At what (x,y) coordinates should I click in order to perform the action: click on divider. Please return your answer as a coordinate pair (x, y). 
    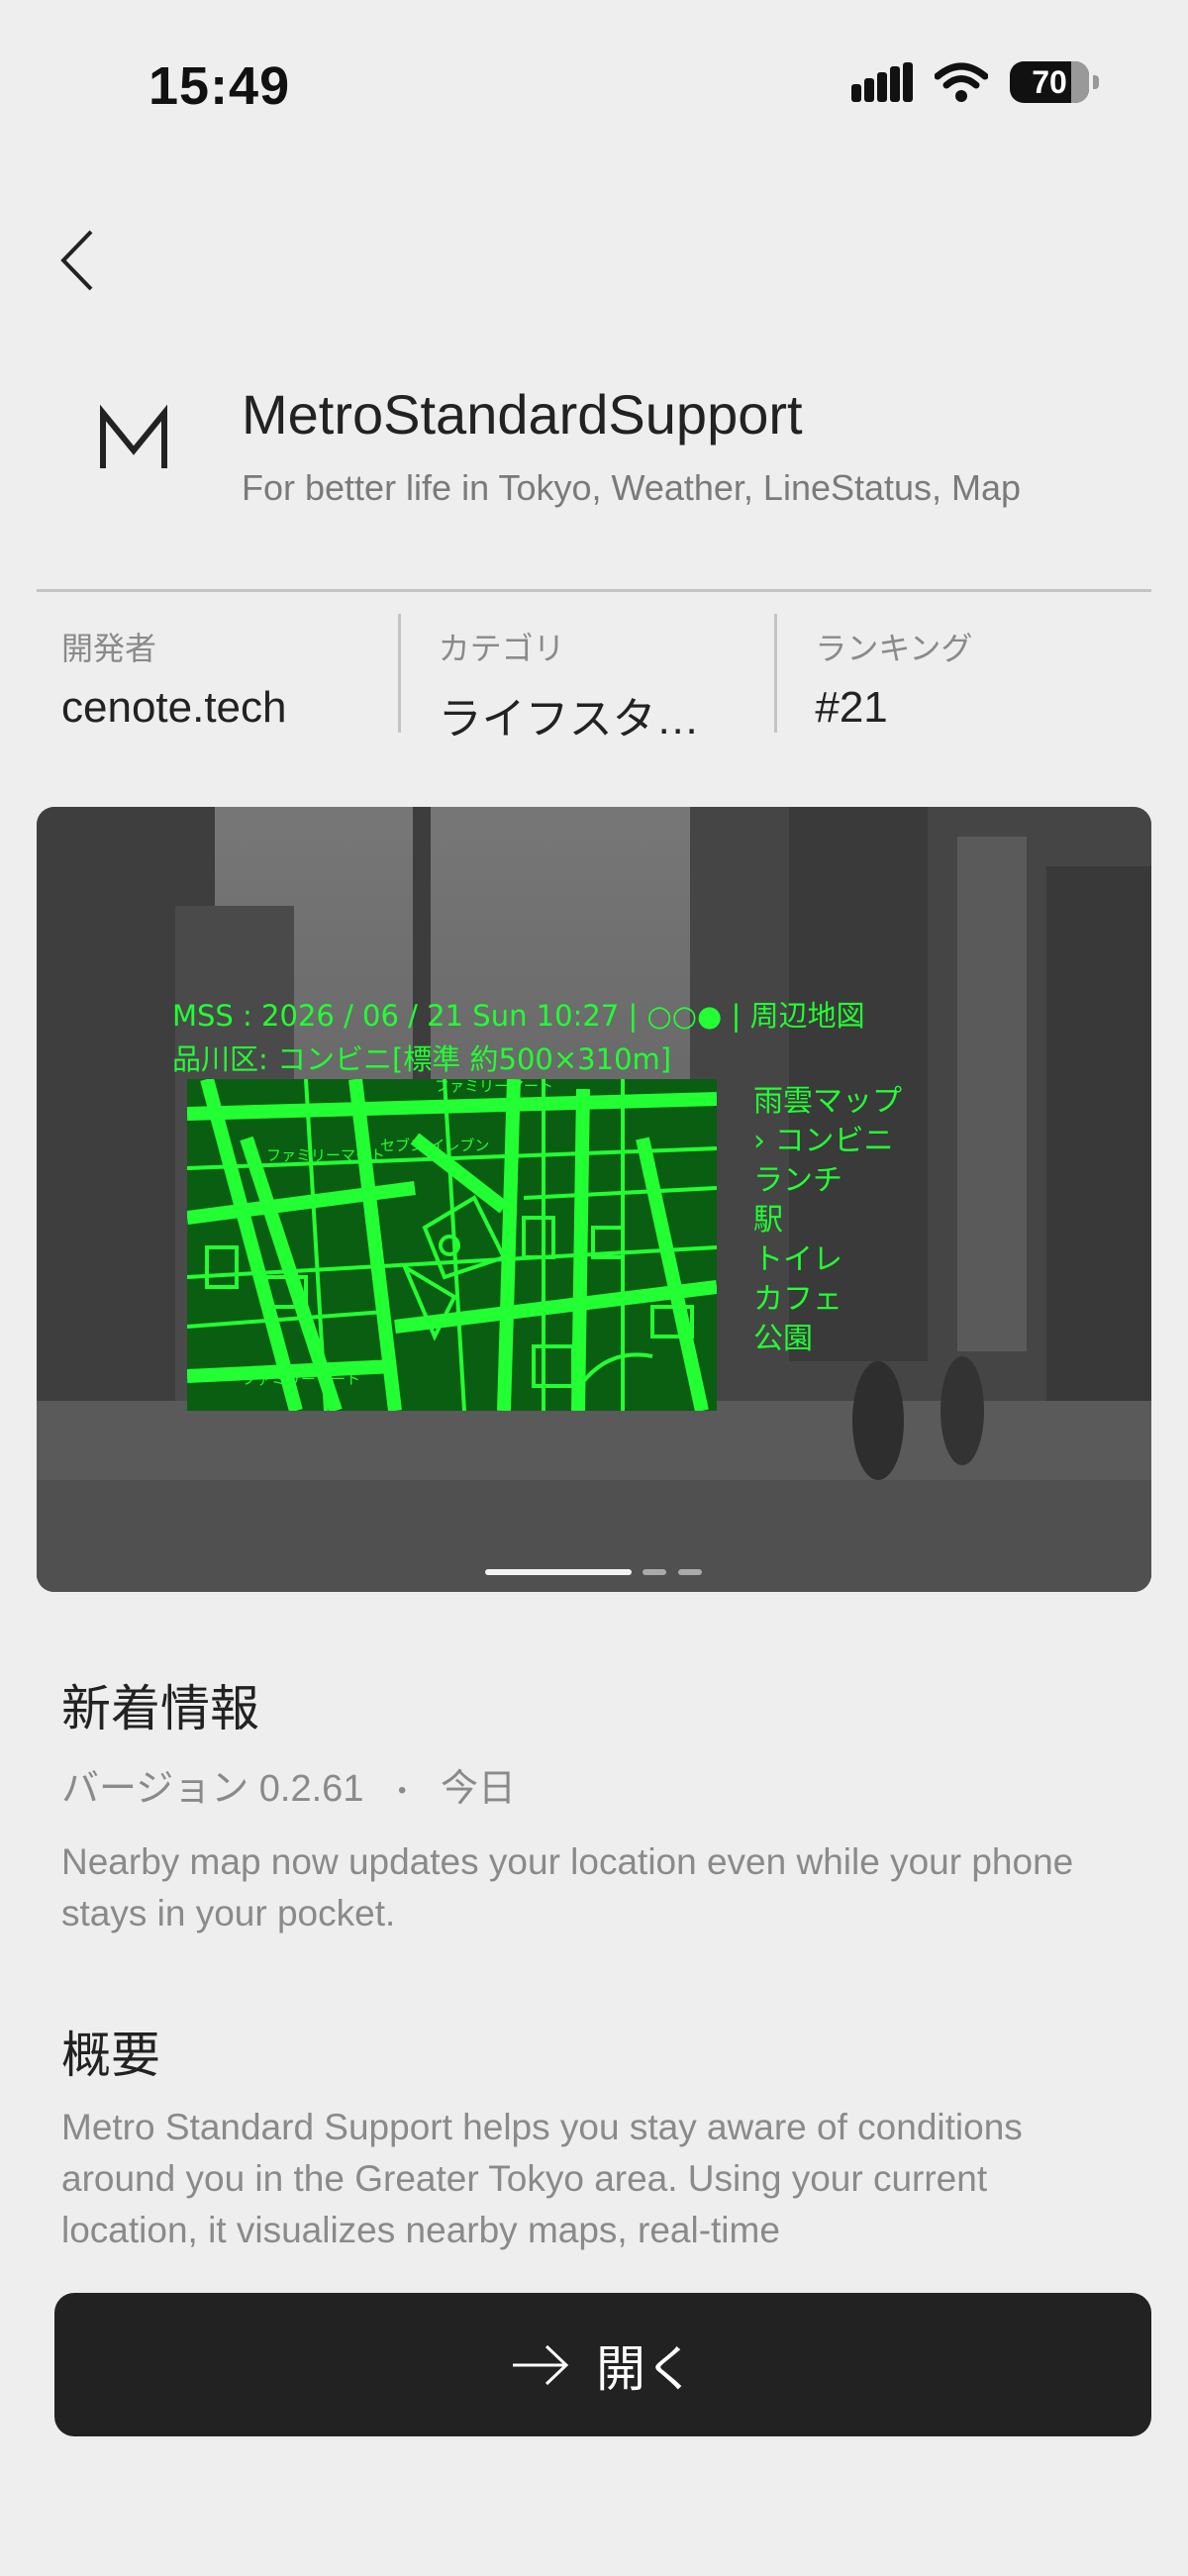
    Looking at the image, I should click on (594, 590).